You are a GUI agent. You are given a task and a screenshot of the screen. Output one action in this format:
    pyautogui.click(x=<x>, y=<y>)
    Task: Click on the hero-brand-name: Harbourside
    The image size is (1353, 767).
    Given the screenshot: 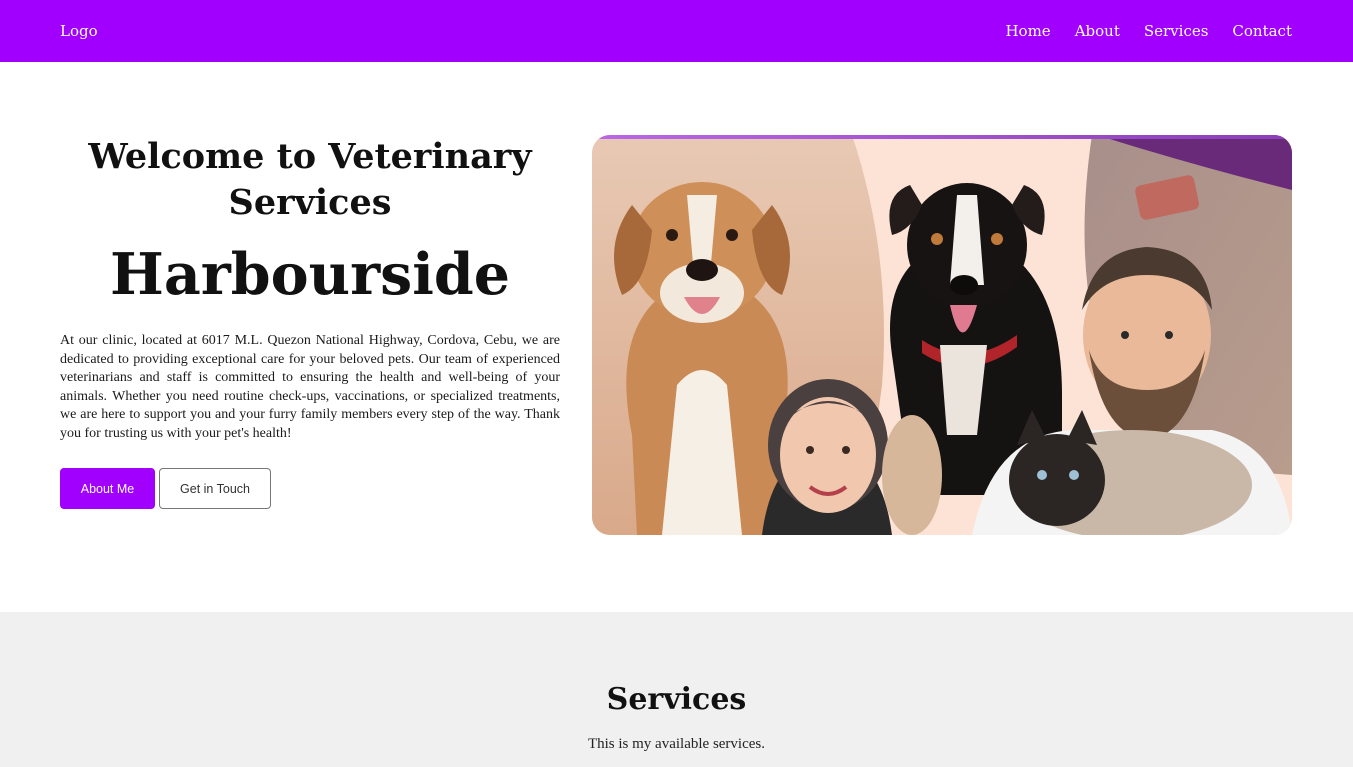 What is the action you would take?
    pyautogui.click(x=310, y=274)
    